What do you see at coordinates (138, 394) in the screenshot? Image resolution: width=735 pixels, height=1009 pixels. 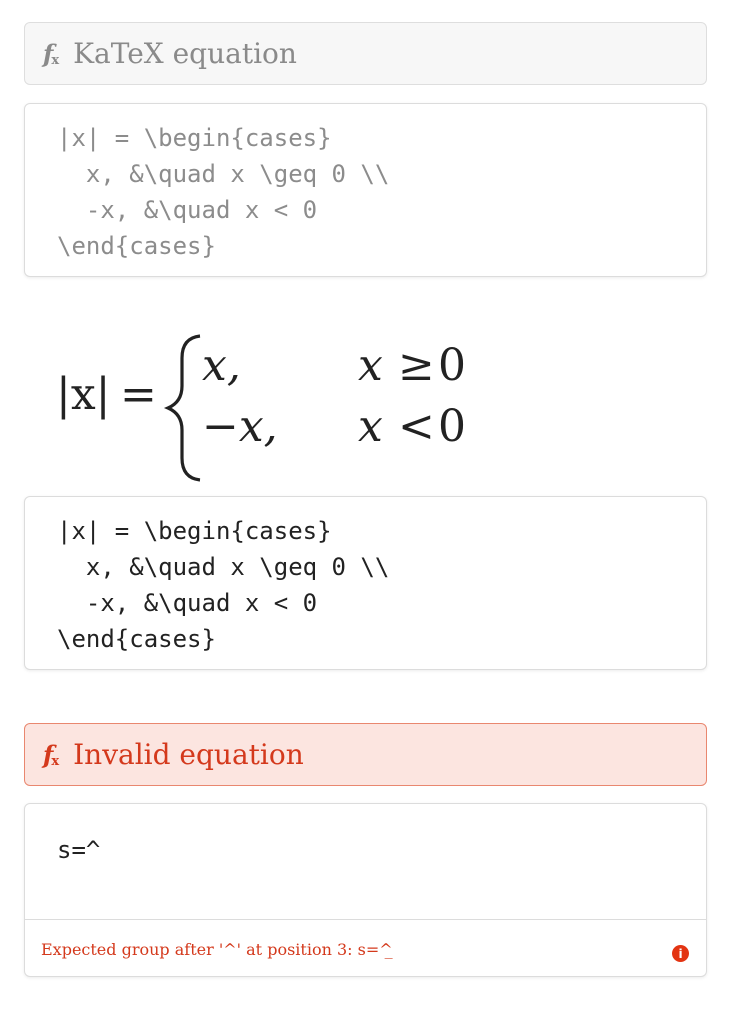 I see `equation-equals: =` at bounding box center [138, 394].